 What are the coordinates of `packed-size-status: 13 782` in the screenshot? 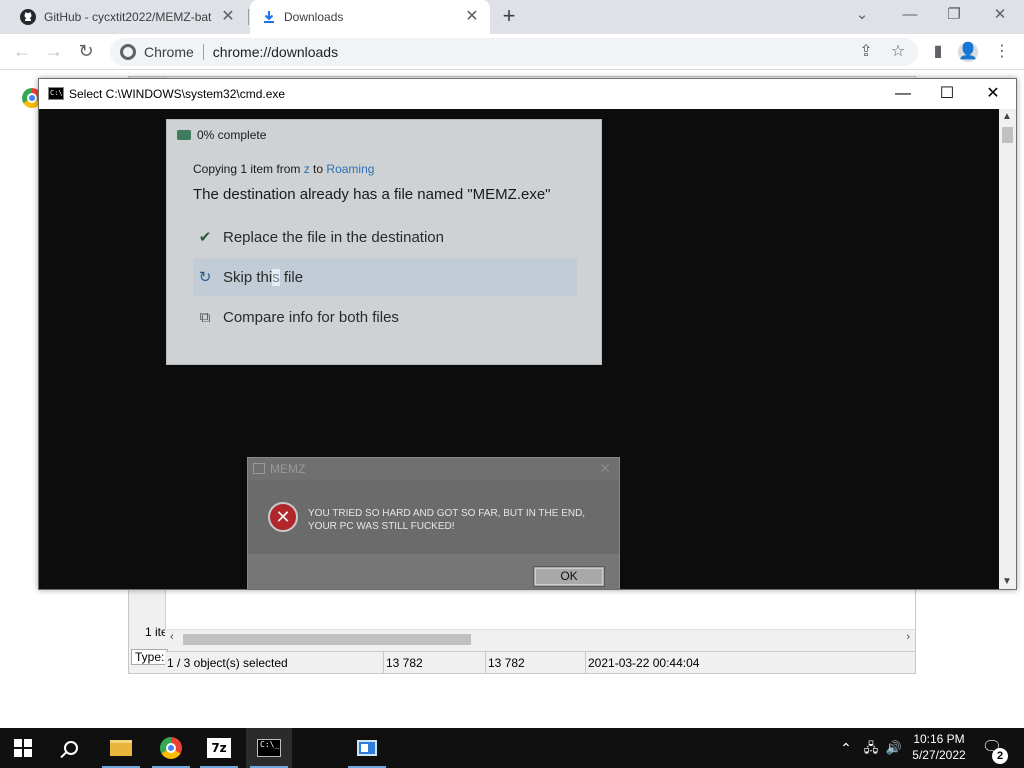 It's located at (505, 663).